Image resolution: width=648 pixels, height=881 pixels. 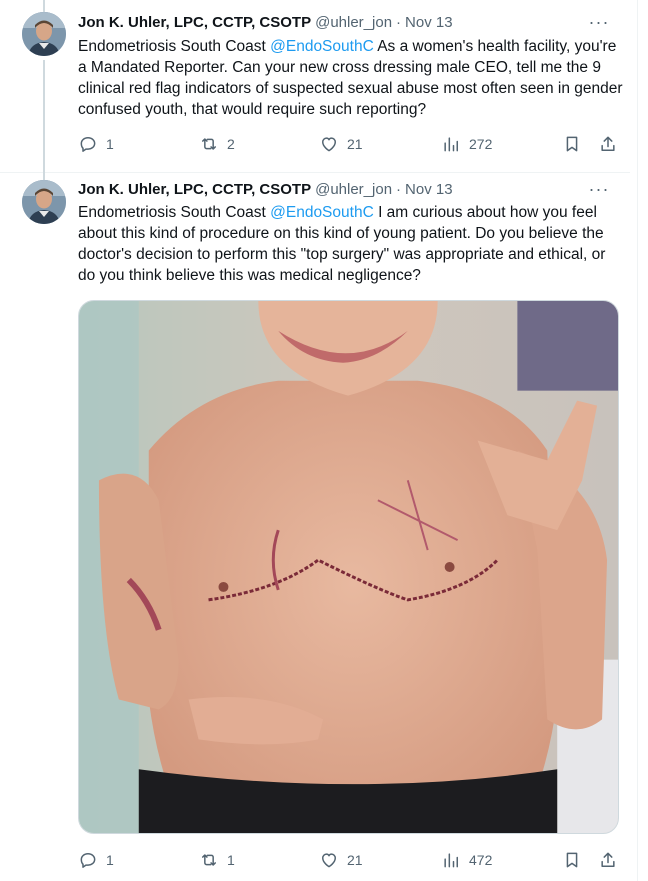 I want to click on views-count: 272, so click(x=481, y=144).